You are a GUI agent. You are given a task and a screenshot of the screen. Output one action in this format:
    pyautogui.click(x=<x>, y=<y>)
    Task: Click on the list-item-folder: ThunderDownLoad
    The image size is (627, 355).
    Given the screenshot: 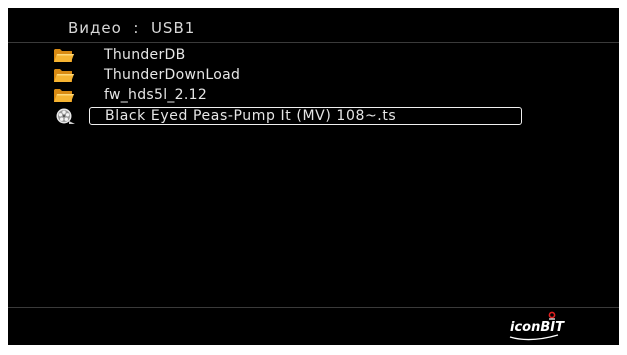 What is the action you would take?
    pyautogui.click(x=313, y=75)
    